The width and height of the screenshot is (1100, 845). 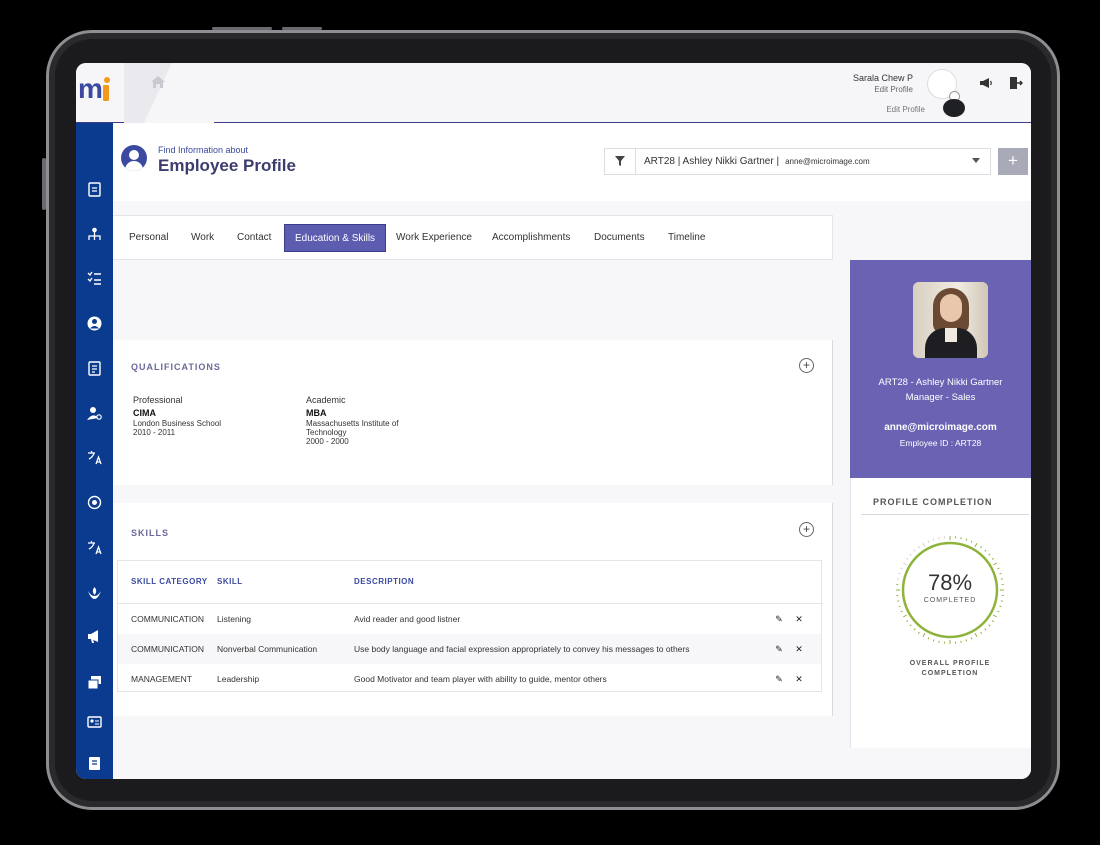 What do you see at coordinates (202, 238) in the screenshot?
I see `tab-work: Work` at bounding box center [202, 238].